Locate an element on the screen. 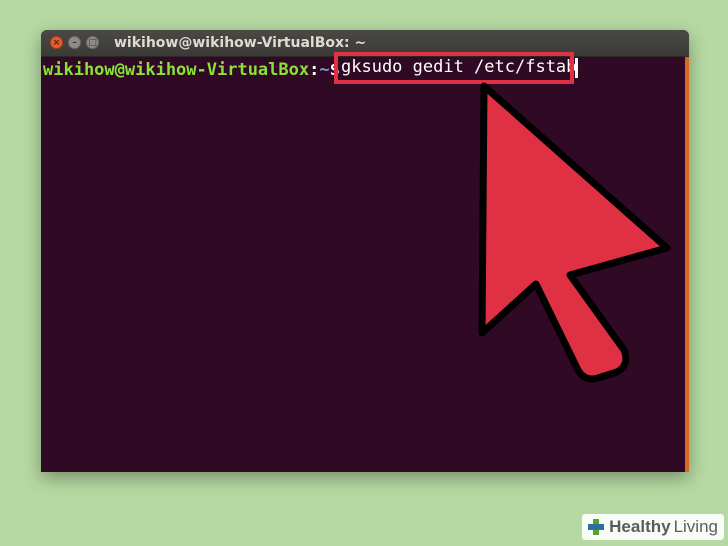 This screenshot has width=728, height=546. watermark-word-2: Living is located at coordinates (695, 526).